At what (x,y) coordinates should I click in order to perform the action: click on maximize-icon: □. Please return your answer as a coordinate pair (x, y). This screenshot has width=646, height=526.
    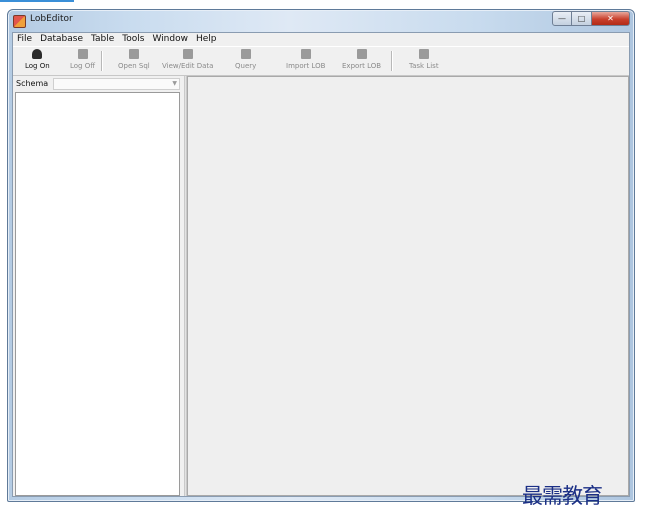
    Looking at the image, I should click on (581, 18).